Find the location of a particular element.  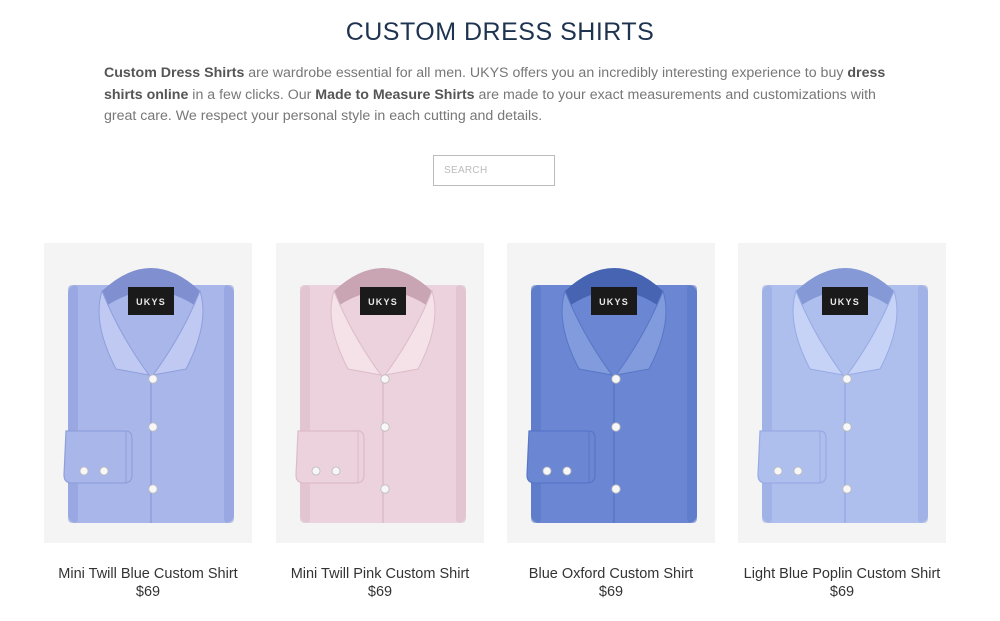

product-name: Light Blue Poplin Custom Shirt is located at coordinates (842, 574).